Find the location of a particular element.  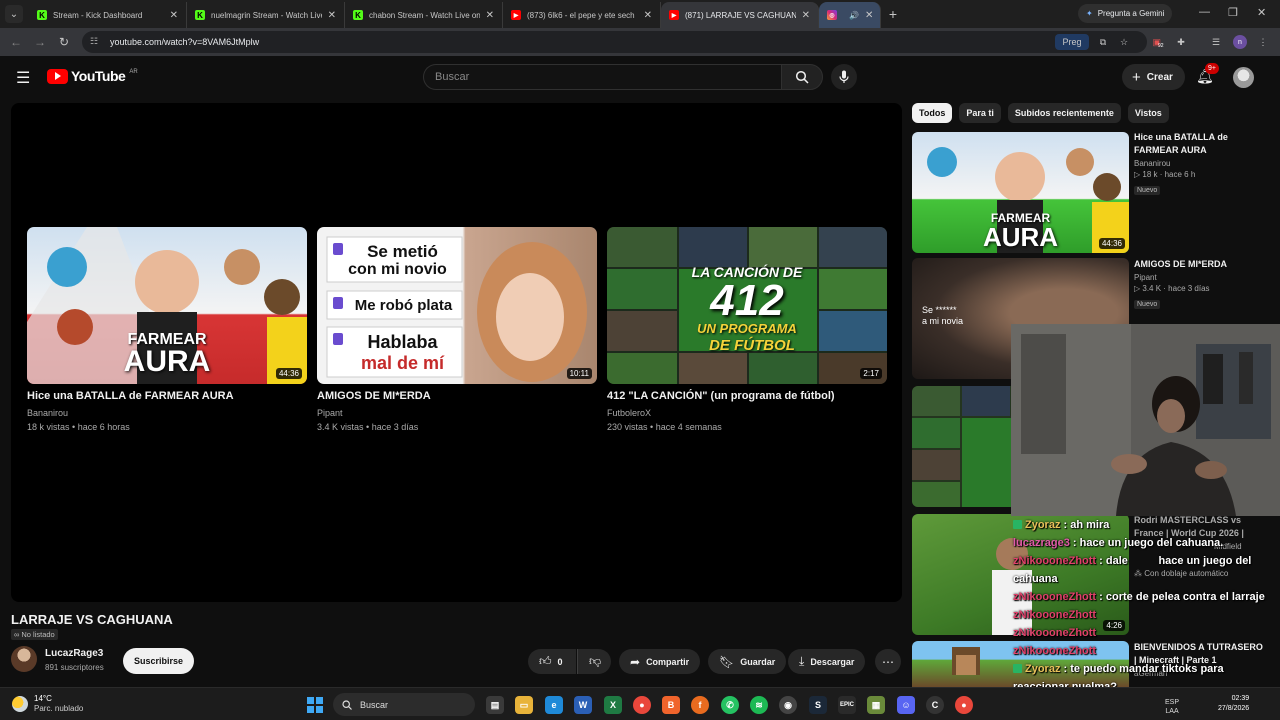

account-avatar is located at coordinates (1243, 77).